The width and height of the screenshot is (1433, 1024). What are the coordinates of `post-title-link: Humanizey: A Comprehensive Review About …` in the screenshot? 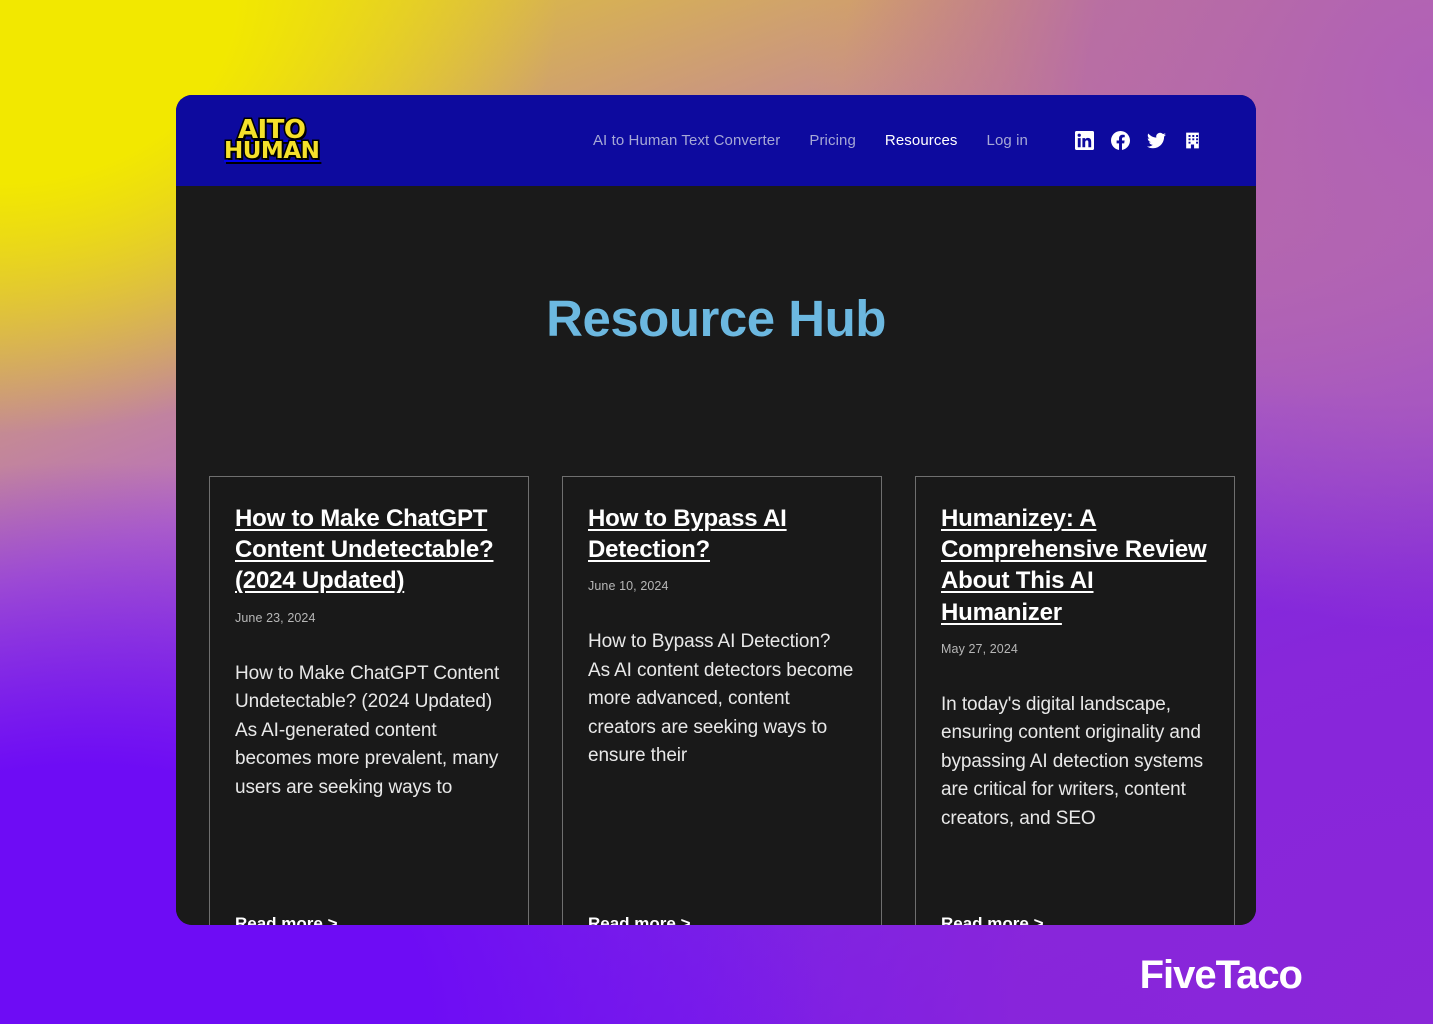 It's located at (1075, 565).